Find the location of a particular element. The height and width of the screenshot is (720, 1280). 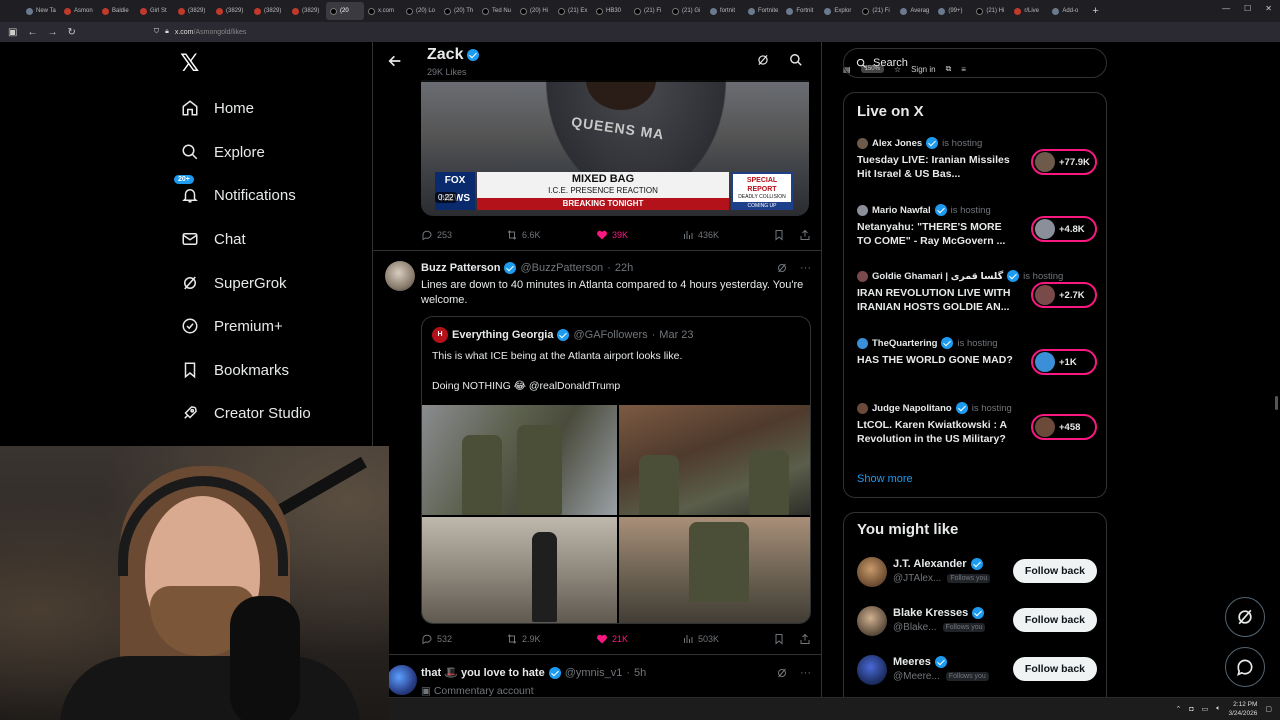

browser-tab: Fortnite is located at coordinates (763, 11).